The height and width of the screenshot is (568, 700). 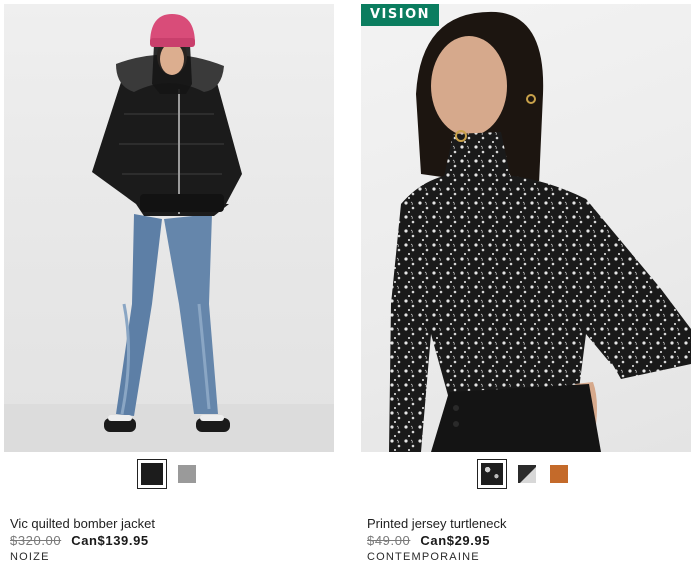 What do you see at coordinates (36, 540) in the screenshot?
I see `original-price: $320.00` at bounding box center [36, 540].